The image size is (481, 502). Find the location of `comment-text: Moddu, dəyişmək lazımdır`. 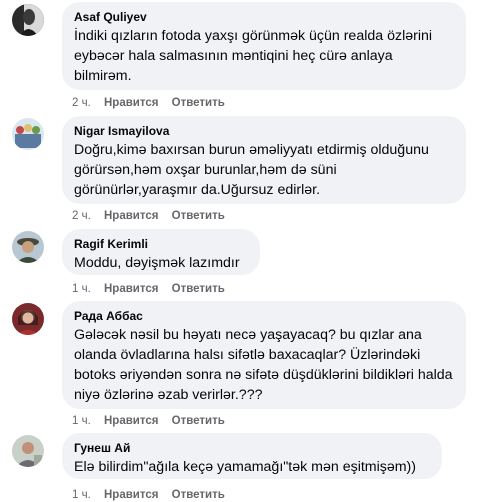

comment-text: Moddu, dəyişmək lazımdır is located at coordinates (157, 263).